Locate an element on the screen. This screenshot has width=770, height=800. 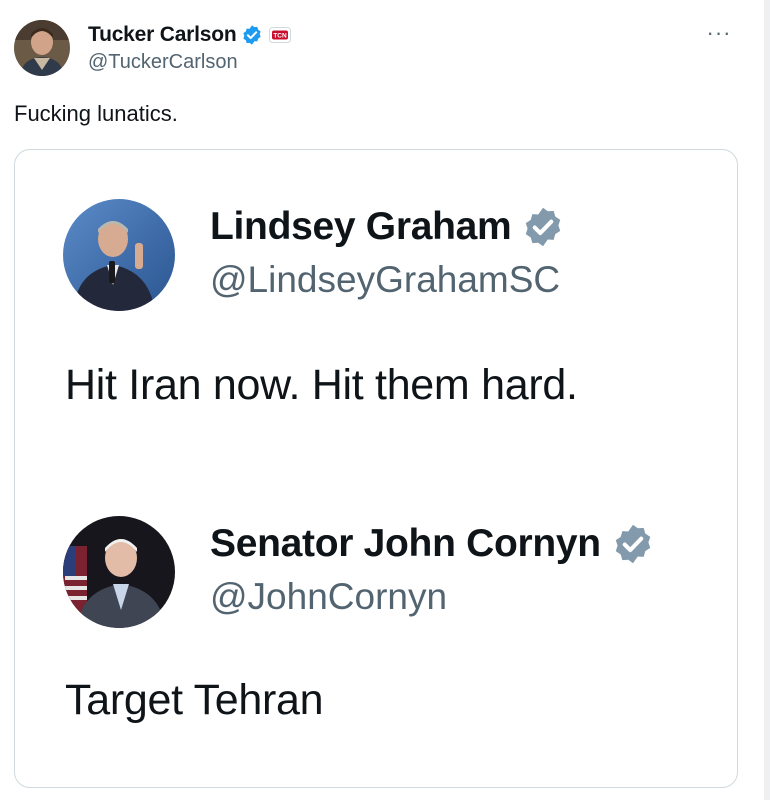
scroll-edge is located at coordinates (767, 400).